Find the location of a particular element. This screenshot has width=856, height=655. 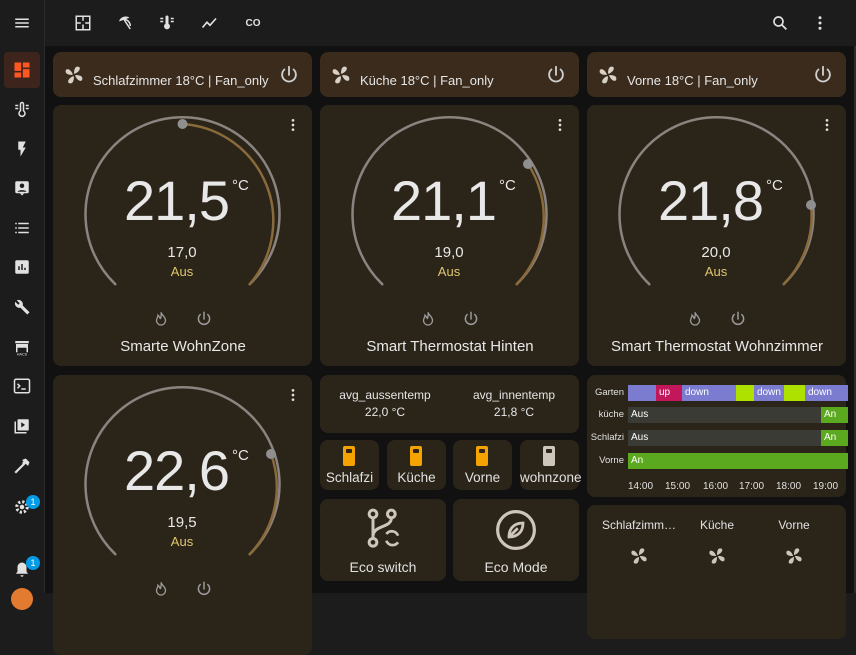

device-button: wohnzone is located at coordinates (551, 465).